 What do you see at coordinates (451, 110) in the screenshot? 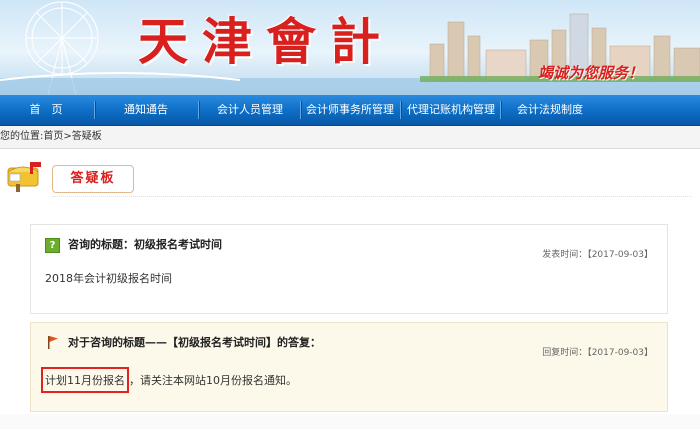
I see `nav-item-agencies: 代理记账机构管理` at bounding box center [451, 110].